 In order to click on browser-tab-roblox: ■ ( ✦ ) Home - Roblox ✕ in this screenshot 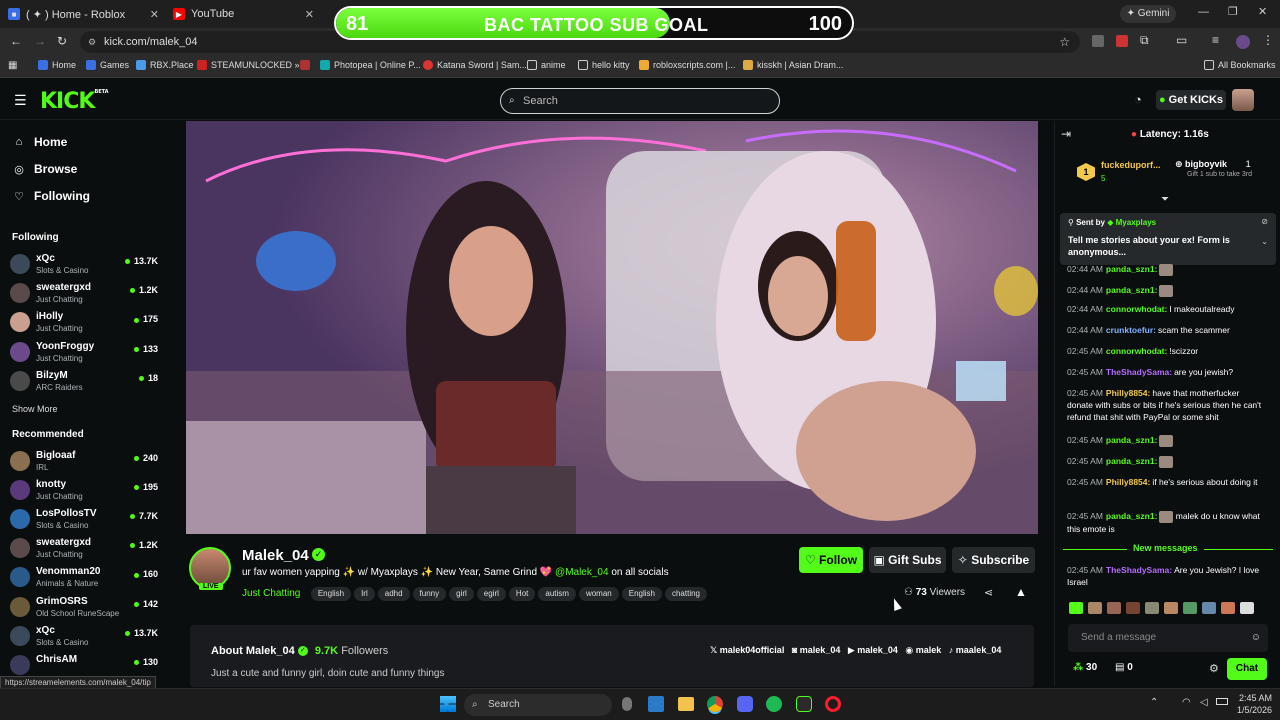, I will do `click(82, 14)`.